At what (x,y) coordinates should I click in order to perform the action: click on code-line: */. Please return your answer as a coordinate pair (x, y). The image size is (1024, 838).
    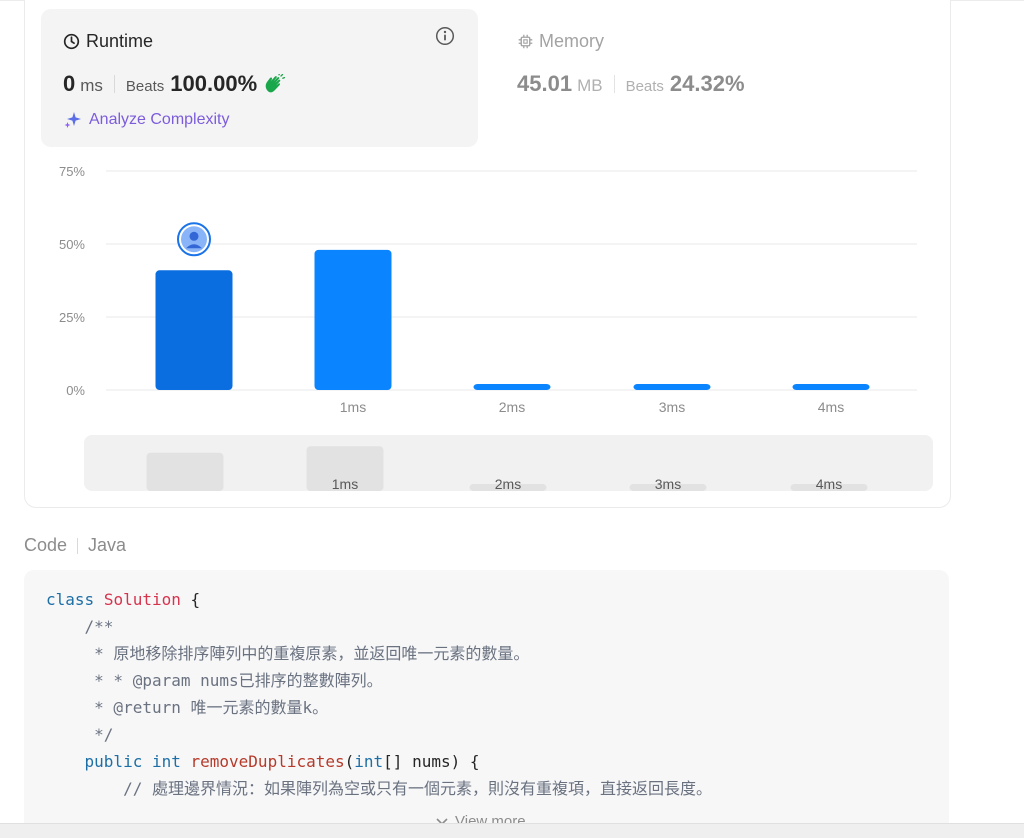
    Looking at the image, I should click on (80, 734).